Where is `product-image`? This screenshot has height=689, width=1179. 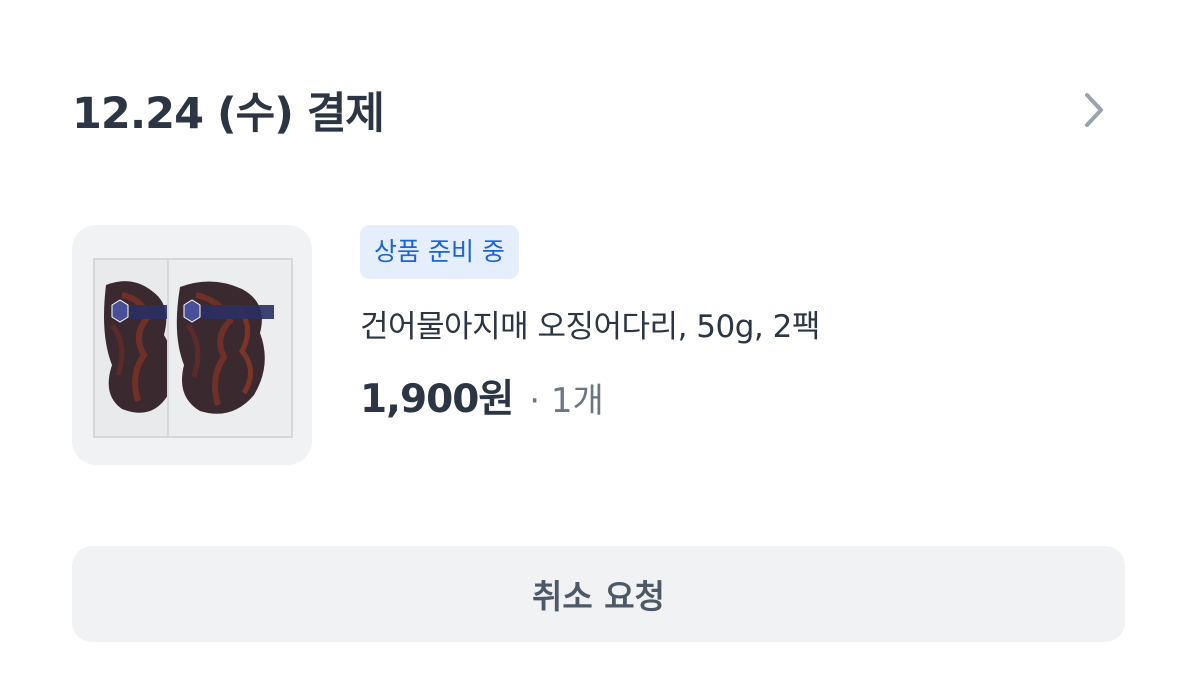
product-image is located at coordinates (193, 348).